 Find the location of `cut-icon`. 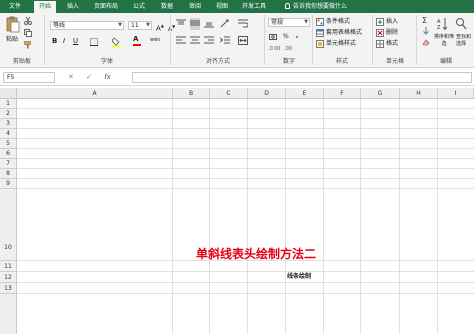

cut-icon is located at coordinates (28, 21).